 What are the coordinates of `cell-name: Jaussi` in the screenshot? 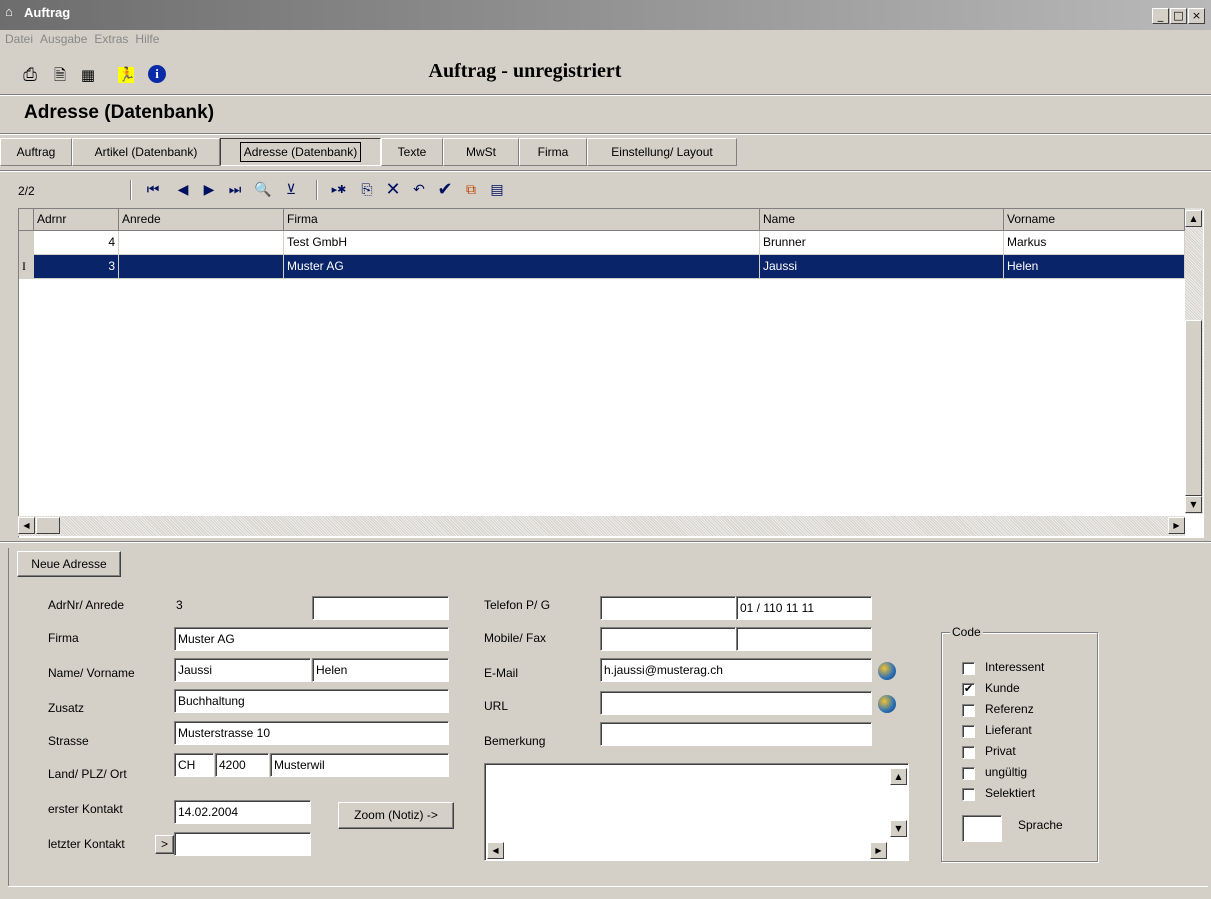 It's located at (882, 267).